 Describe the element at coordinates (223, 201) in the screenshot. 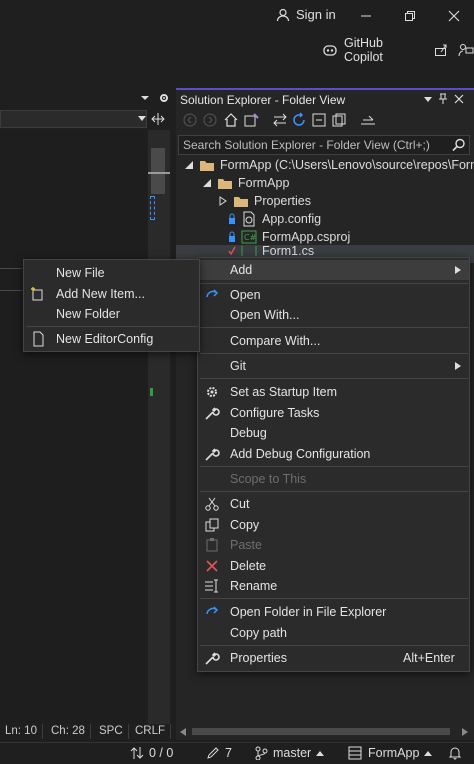

I see `collapsed-arrow-icon` at that location.